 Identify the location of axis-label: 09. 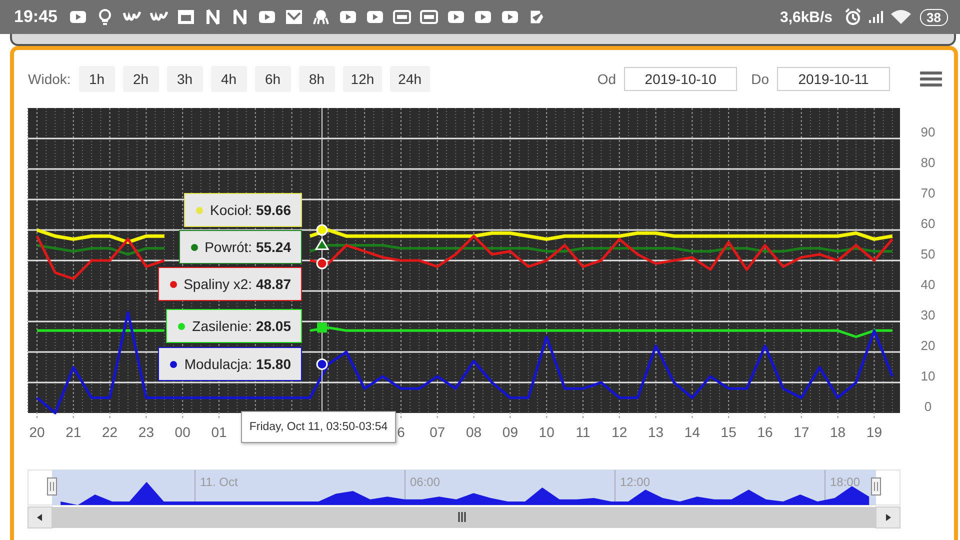
(510, 432).